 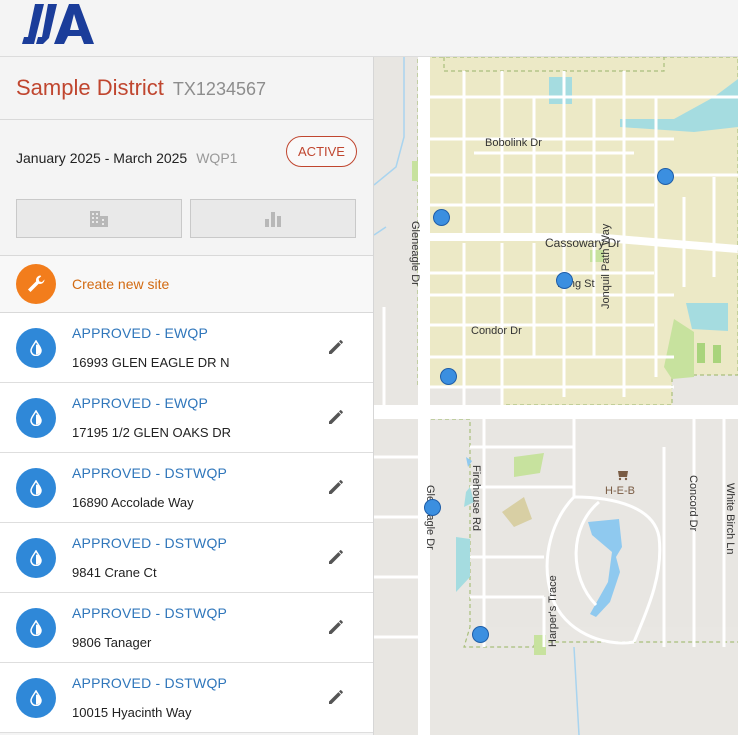 I want to click on site-text: APPROVED - DSTWQP 10015 Hyacinth Way, so click(x=149, y=697).